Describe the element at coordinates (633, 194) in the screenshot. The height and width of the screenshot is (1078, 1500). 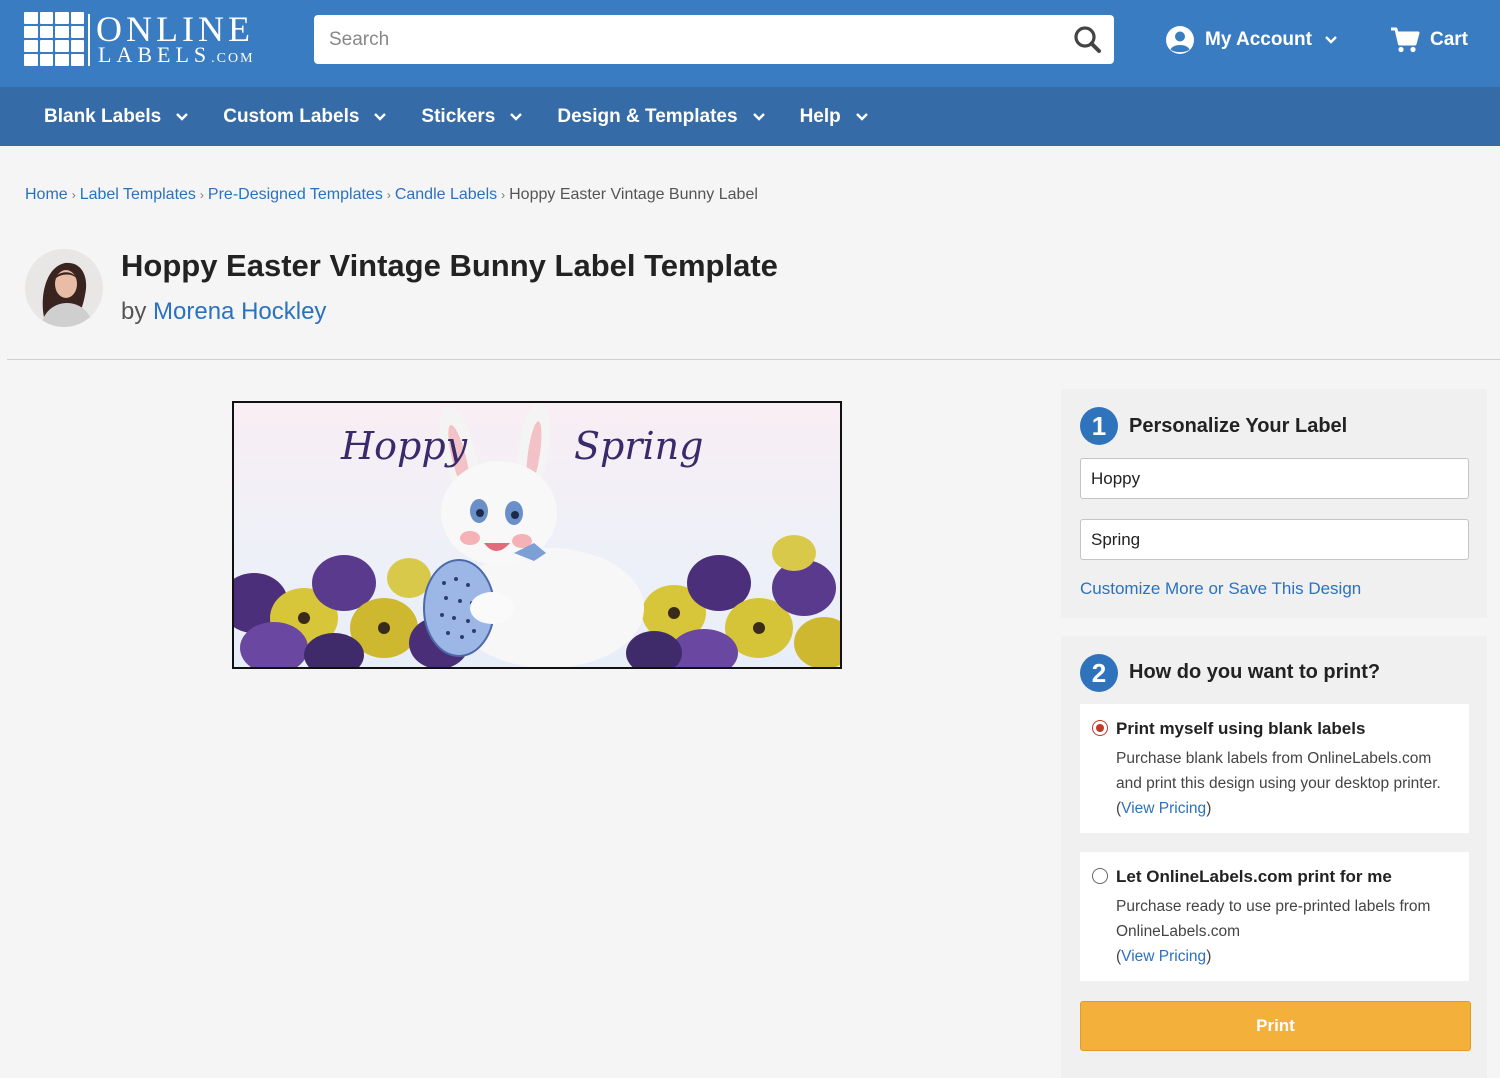
I see `breadcrumb-current: Hoppy Easter Vintage Bunny Label` at that location.